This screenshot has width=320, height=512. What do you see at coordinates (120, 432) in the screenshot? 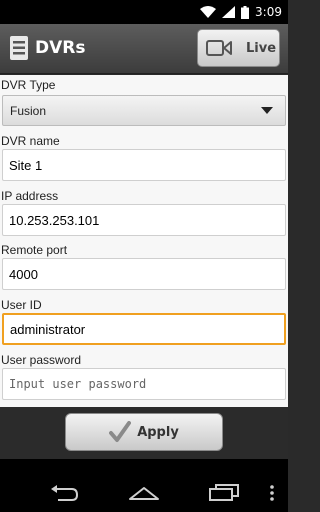
I see `checkmark-icon` at bounding box center [120, 432].